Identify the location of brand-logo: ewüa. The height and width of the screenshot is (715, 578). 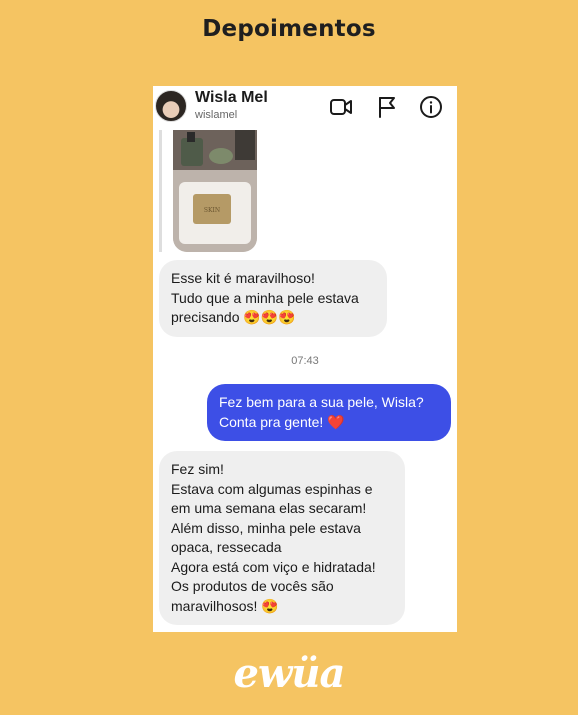
(289, 673).